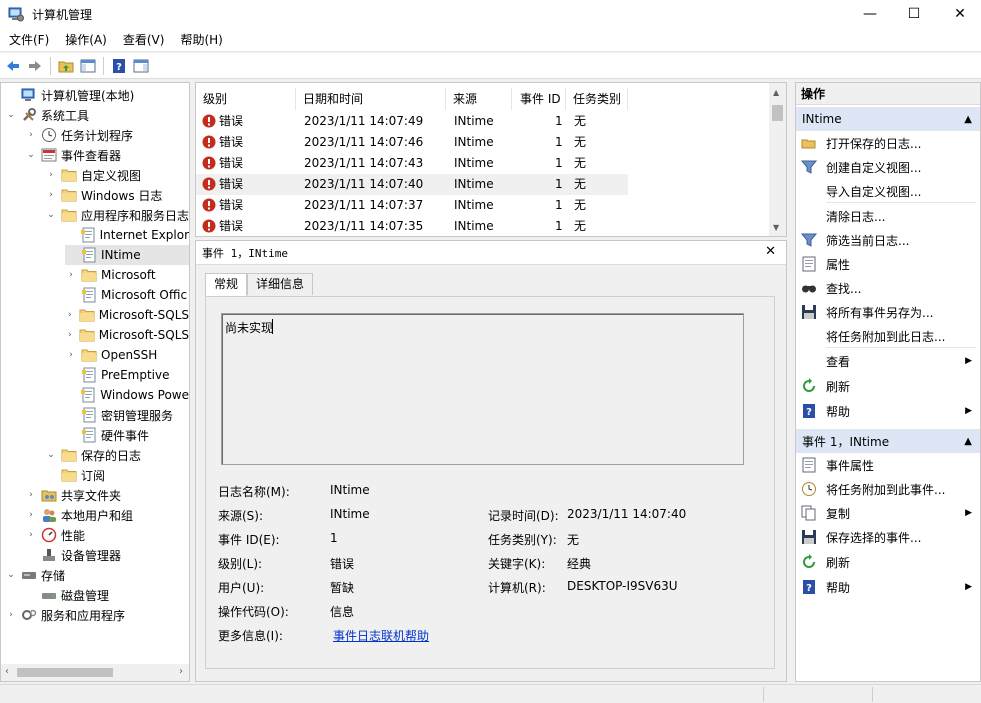  I want to click on scrollbar-thumb, so click(777, 113).